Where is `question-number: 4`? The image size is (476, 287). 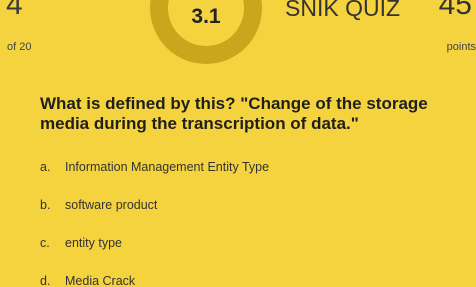 question-number: 4 is located at coordinates (14, 10).